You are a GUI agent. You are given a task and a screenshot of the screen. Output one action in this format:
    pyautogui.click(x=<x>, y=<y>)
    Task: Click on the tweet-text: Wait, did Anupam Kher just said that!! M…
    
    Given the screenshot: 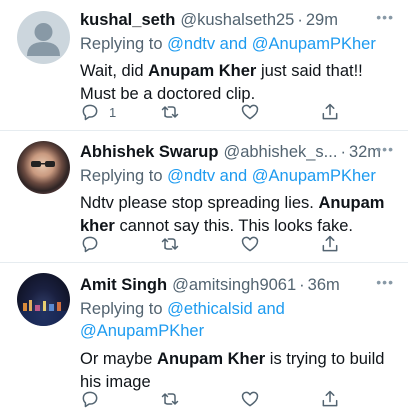 What is the action you would take?
    pyautogui.click(x=237, y=83)
    